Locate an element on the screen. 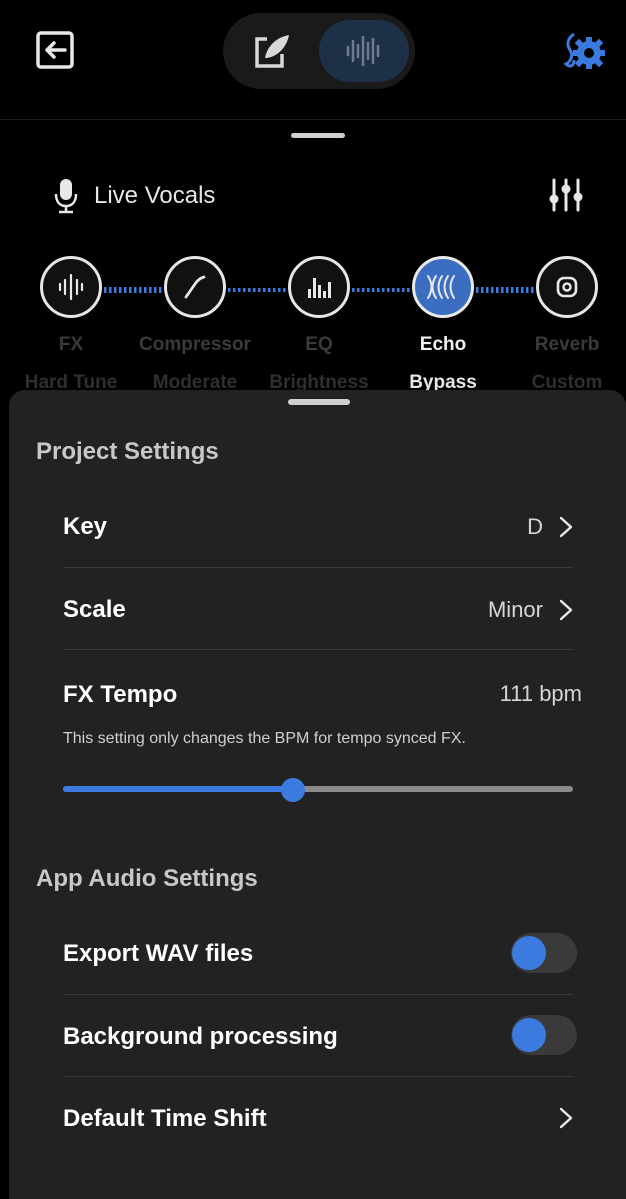 Image resolution: width=626 pixels, height=1199 pixels. edit-icon is located at coordinates (272, 51).